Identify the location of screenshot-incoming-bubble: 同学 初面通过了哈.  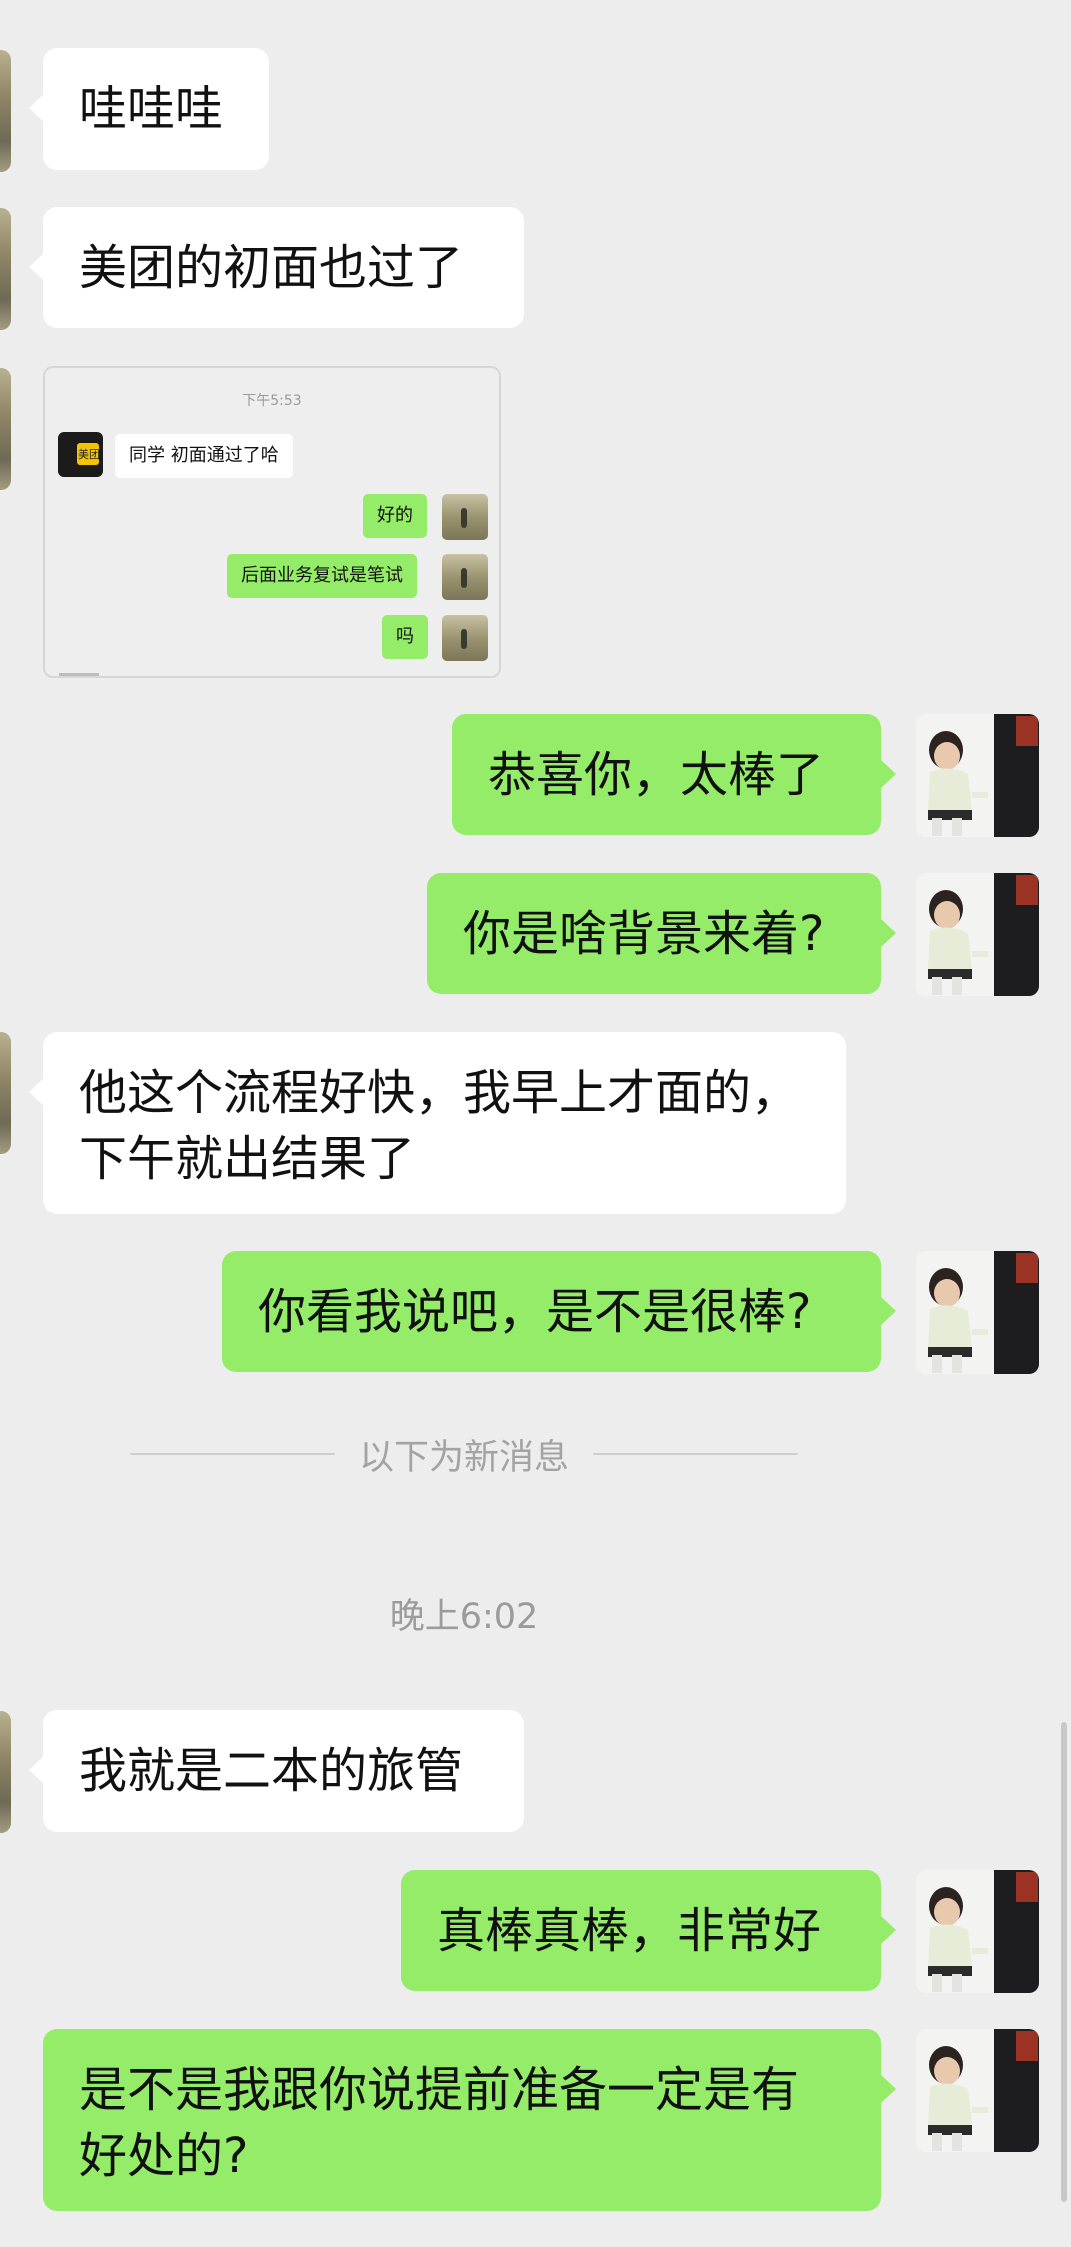
(204, 456).